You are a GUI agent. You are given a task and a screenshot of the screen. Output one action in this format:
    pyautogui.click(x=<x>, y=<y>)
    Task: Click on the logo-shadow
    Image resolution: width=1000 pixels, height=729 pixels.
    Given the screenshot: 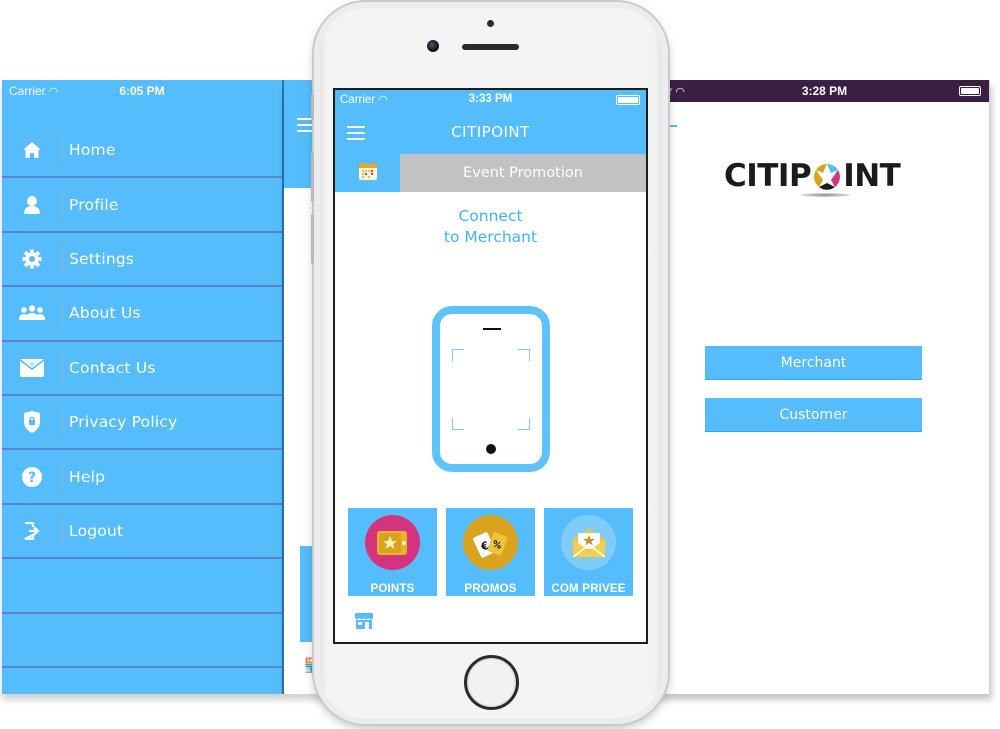 What is the action you would take?
    pyautogui.click(x=825, y=195)
    